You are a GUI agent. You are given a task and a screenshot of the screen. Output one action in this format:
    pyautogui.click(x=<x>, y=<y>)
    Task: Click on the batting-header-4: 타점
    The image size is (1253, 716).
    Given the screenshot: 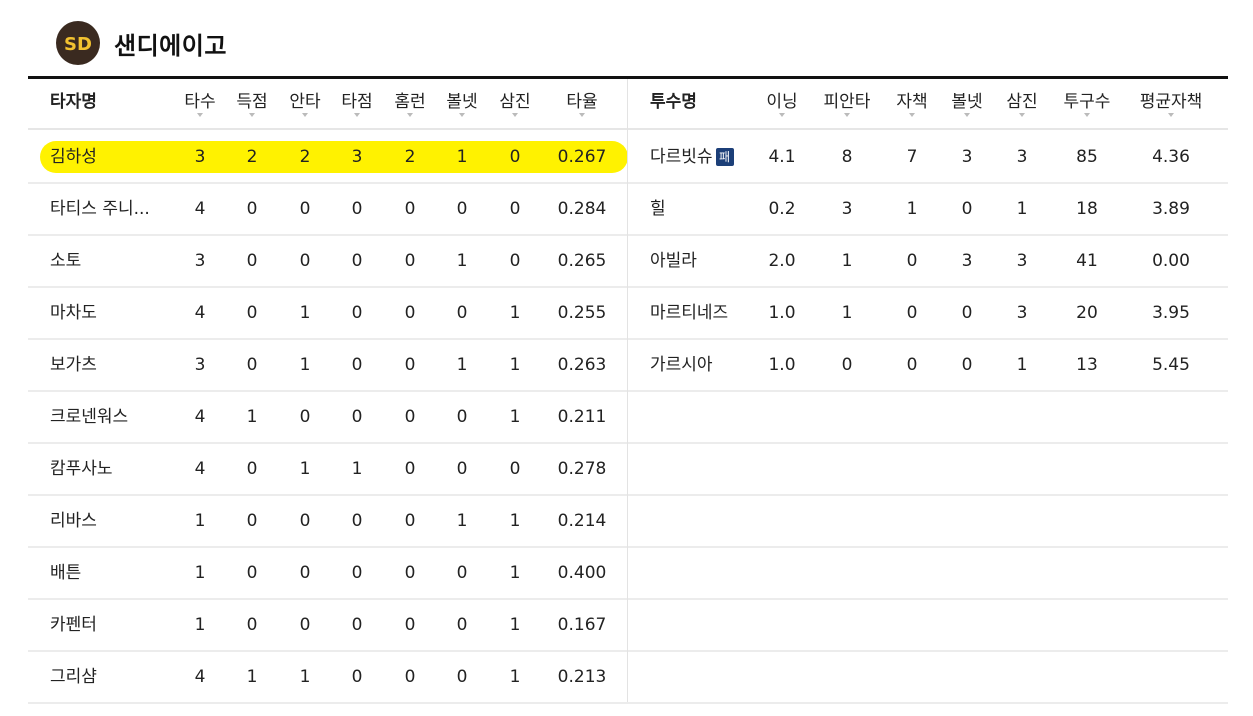 What is the action you would take?
    pyautogui.click(x=357, y=102)
    